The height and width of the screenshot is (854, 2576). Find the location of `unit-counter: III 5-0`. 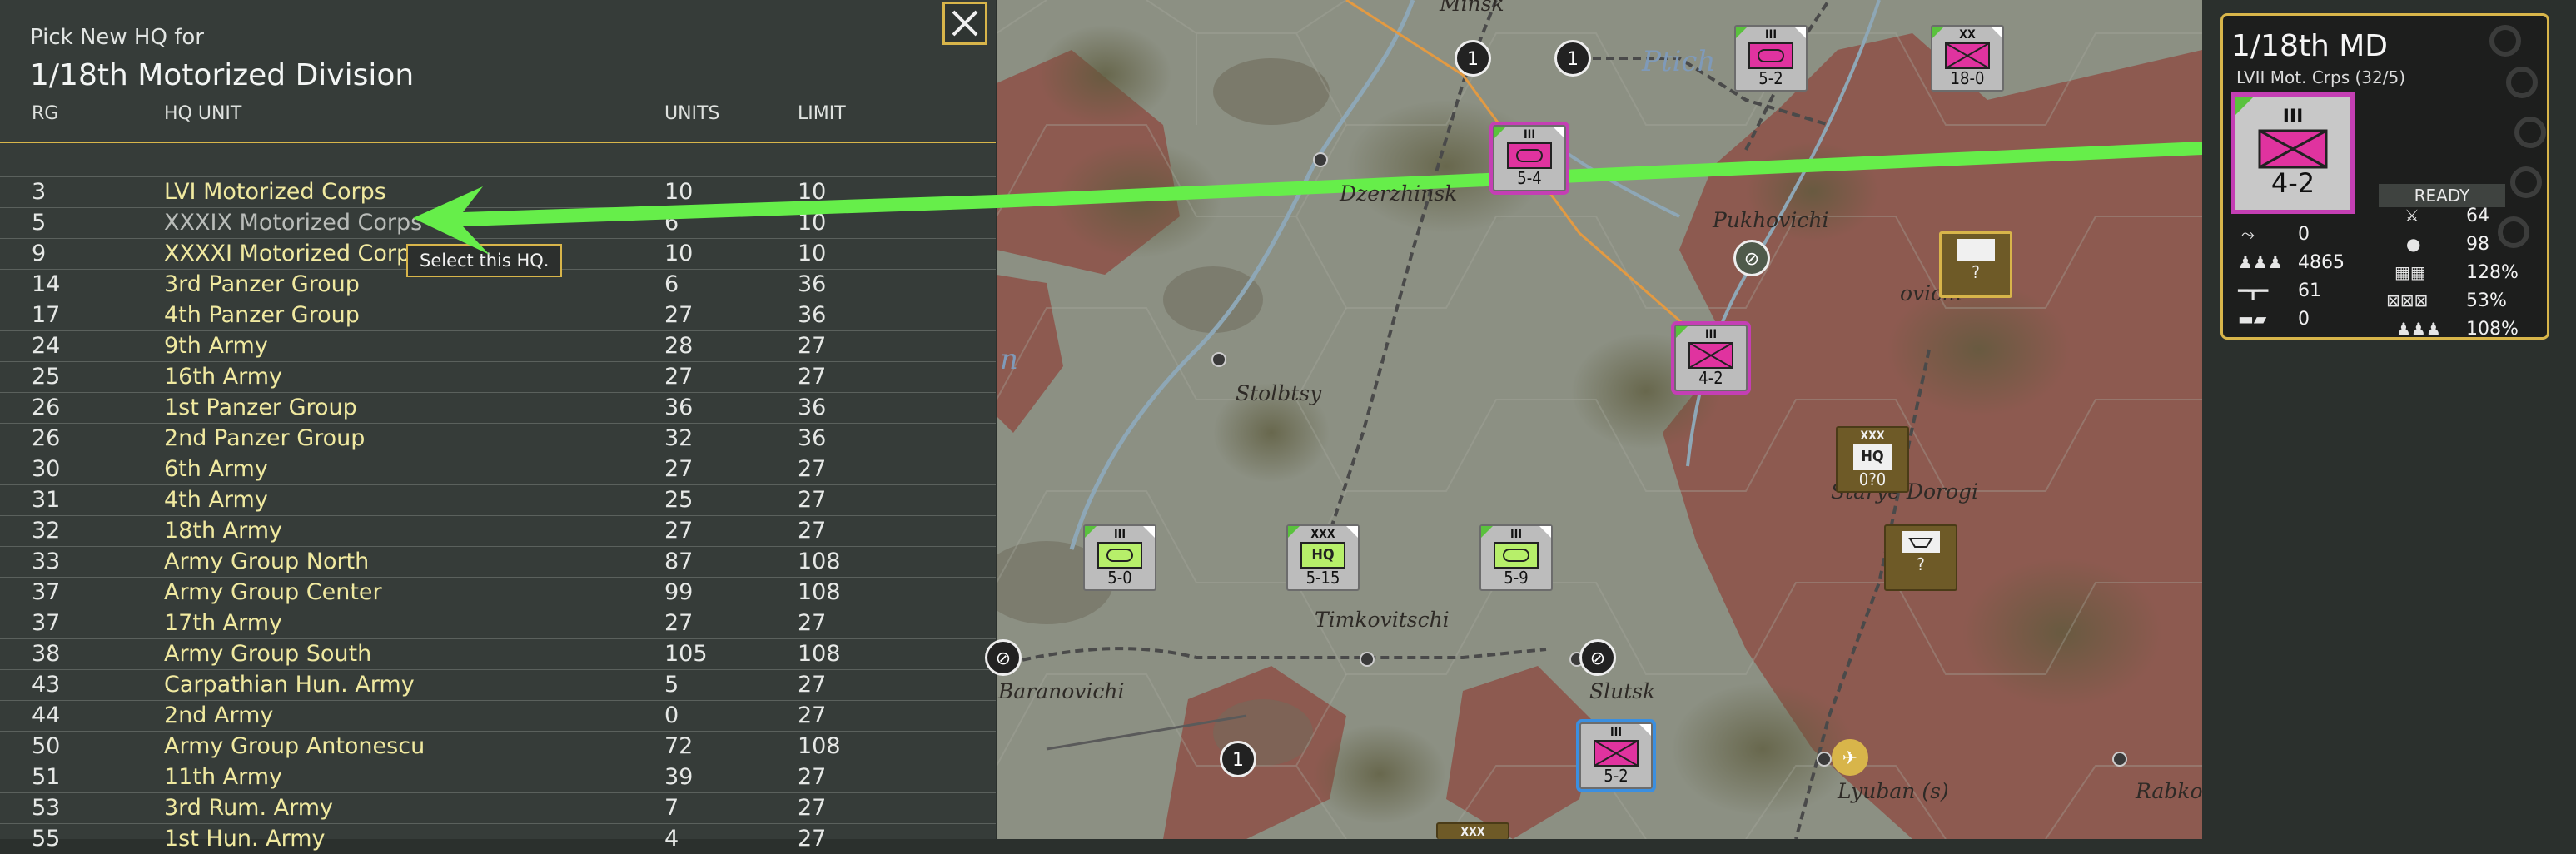

unit-counter: III 5-0 is located at coordinates (1119, 557).